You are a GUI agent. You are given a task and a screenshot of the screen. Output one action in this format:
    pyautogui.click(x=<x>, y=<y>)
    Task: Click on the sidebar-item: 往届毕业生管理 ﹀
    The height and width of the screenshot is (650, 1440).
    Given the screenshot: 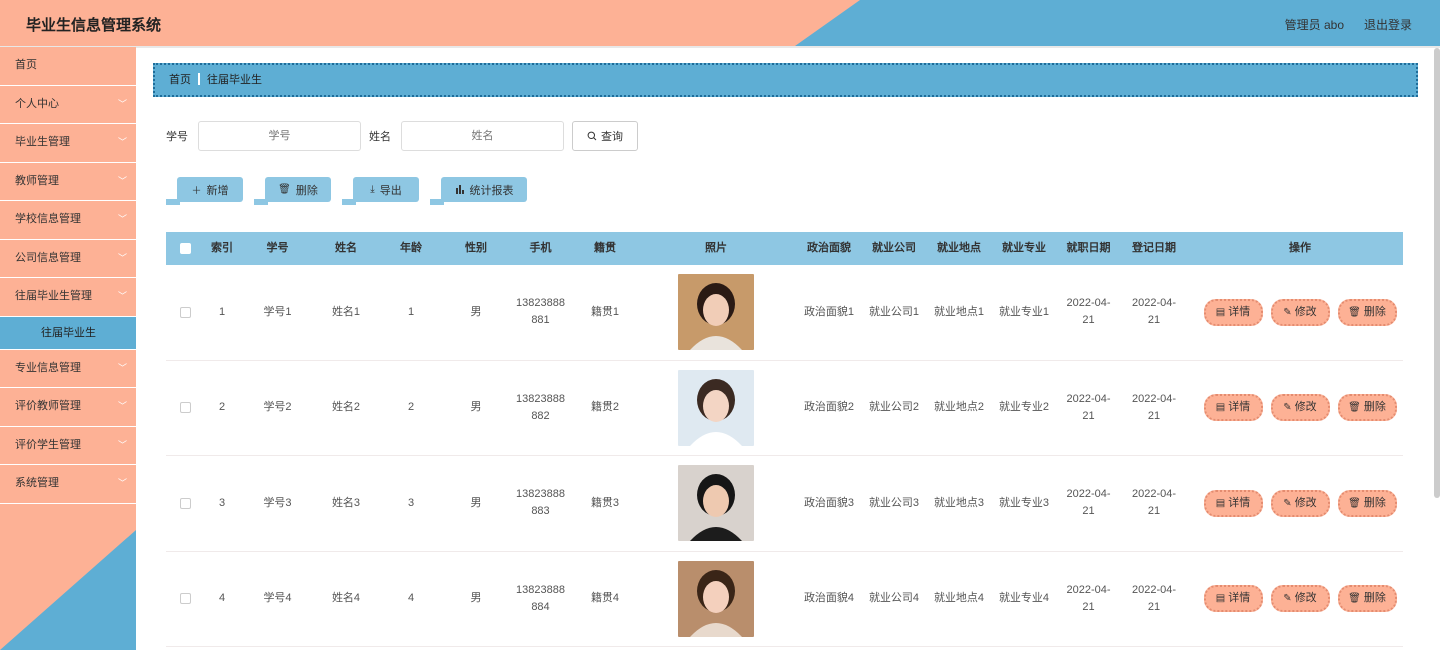 What is the action you would take?
    pyautogui.click(x=68, y=297)
    